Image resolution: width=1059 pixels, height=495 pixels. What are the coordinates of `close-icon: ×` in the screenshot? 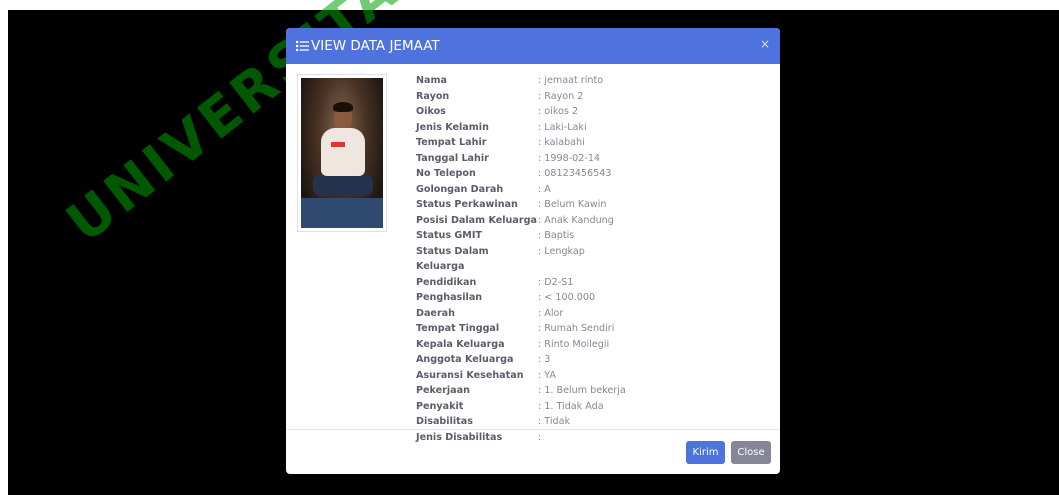 It's located at (765, 44).